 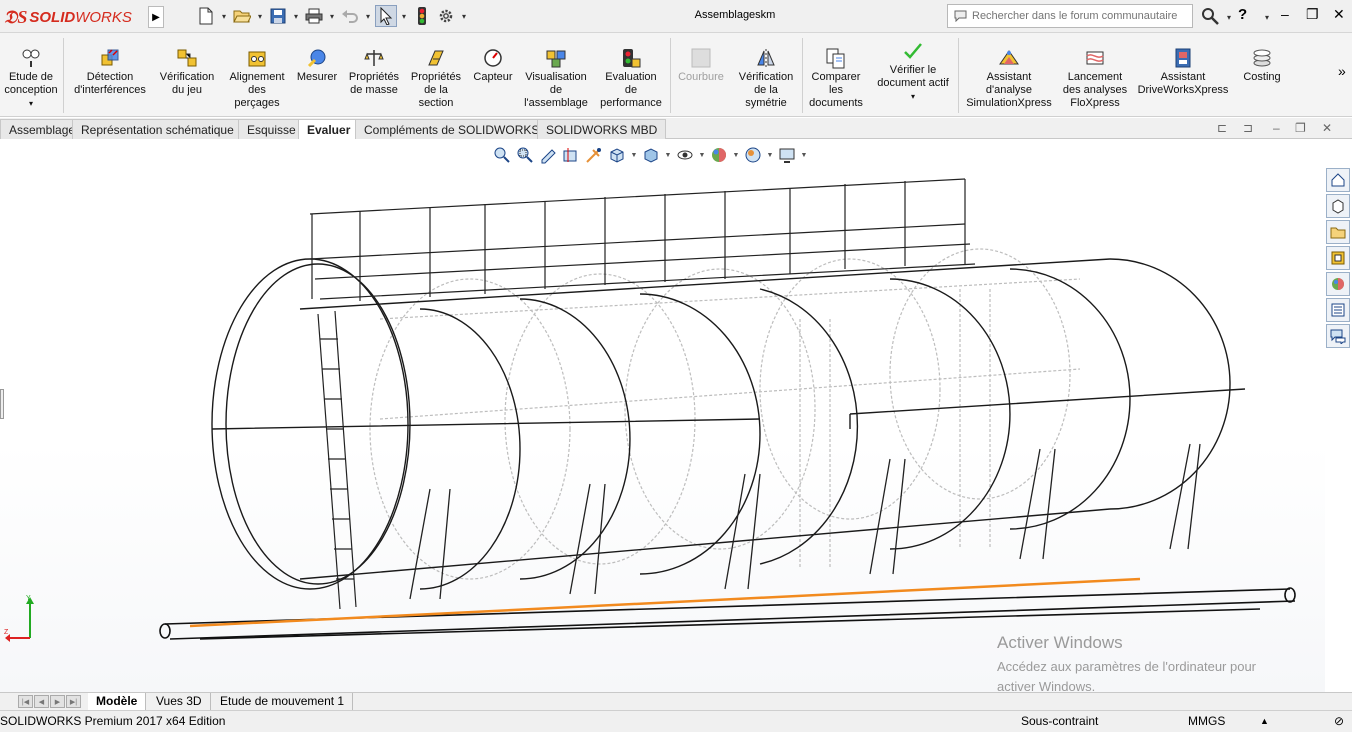 I want to click on open-icon, so click(x=242, y=16).